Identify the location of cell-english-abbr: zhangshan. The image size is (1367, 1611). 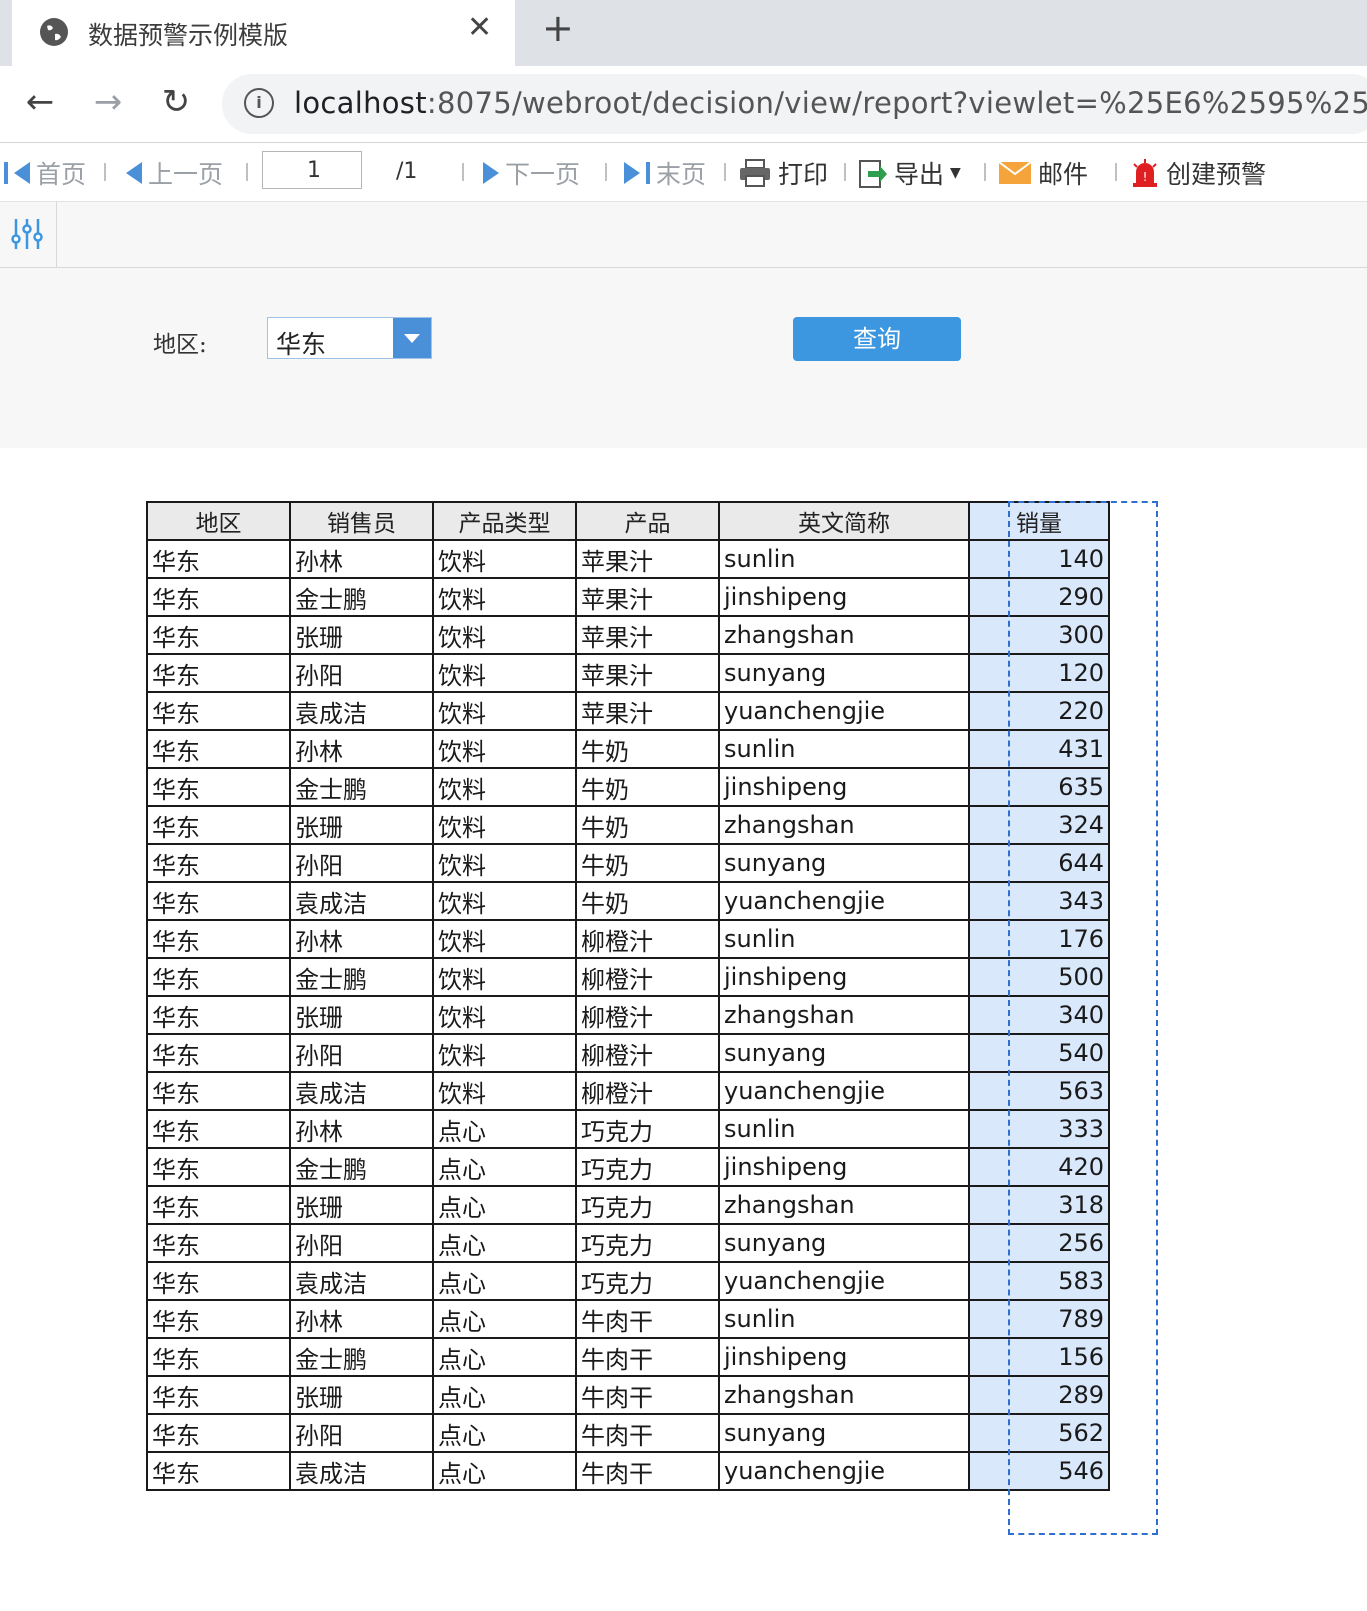
(844, 1395).